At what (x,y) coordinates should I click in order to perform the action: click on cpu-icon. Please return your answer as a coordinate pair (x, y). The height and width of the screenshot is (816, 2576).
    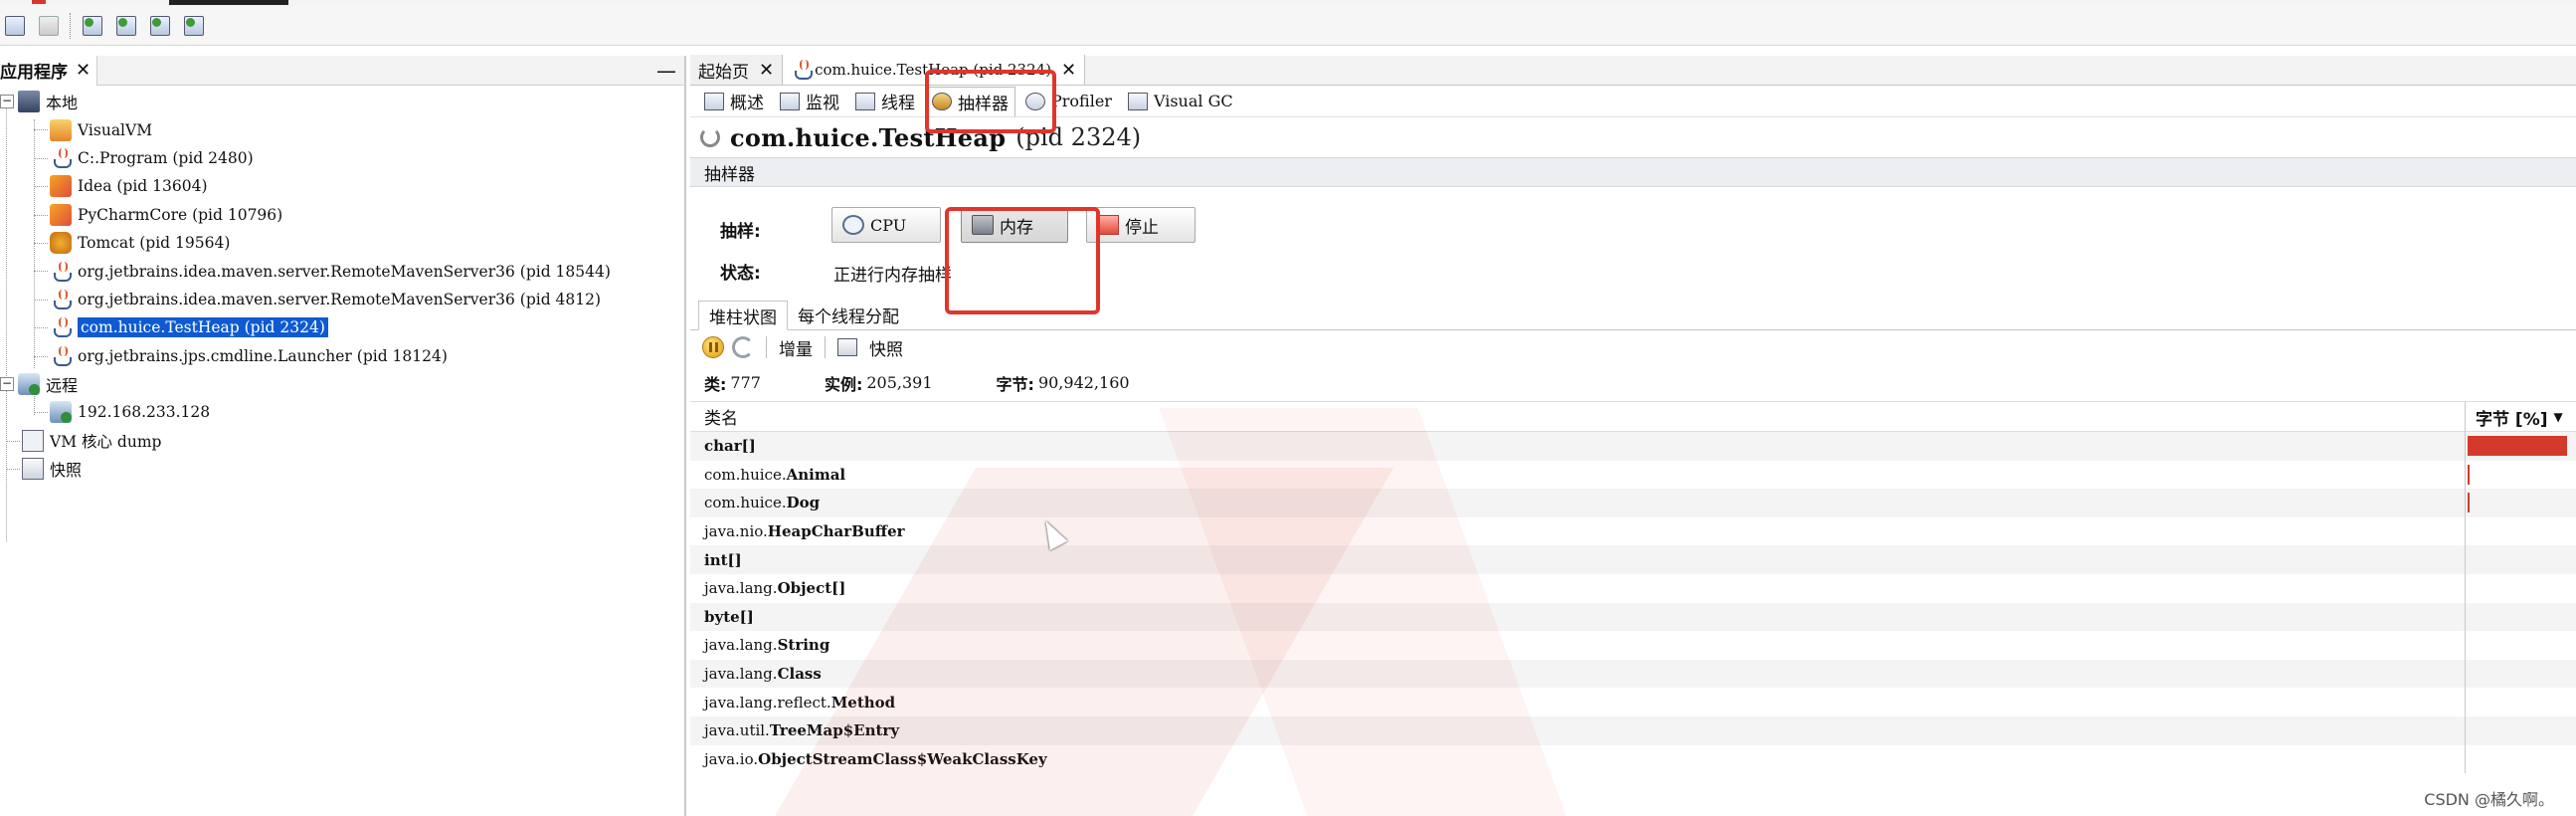
    Looking at the image, I should click on (853, 225).